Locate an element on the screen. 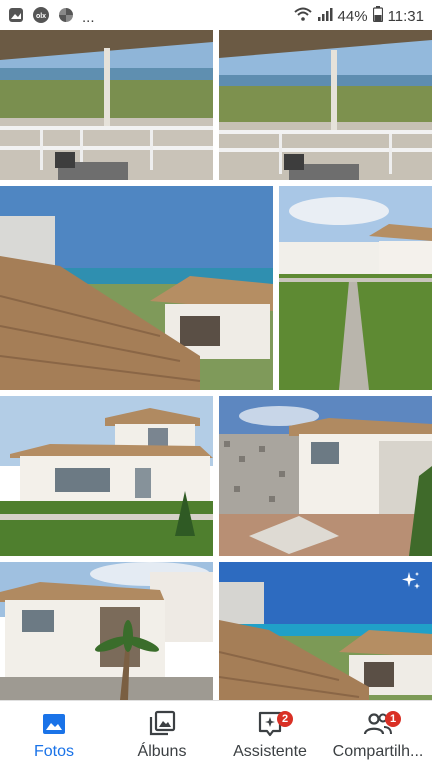  photo-courtyard-wall-image is located at coordinates (325, 476).